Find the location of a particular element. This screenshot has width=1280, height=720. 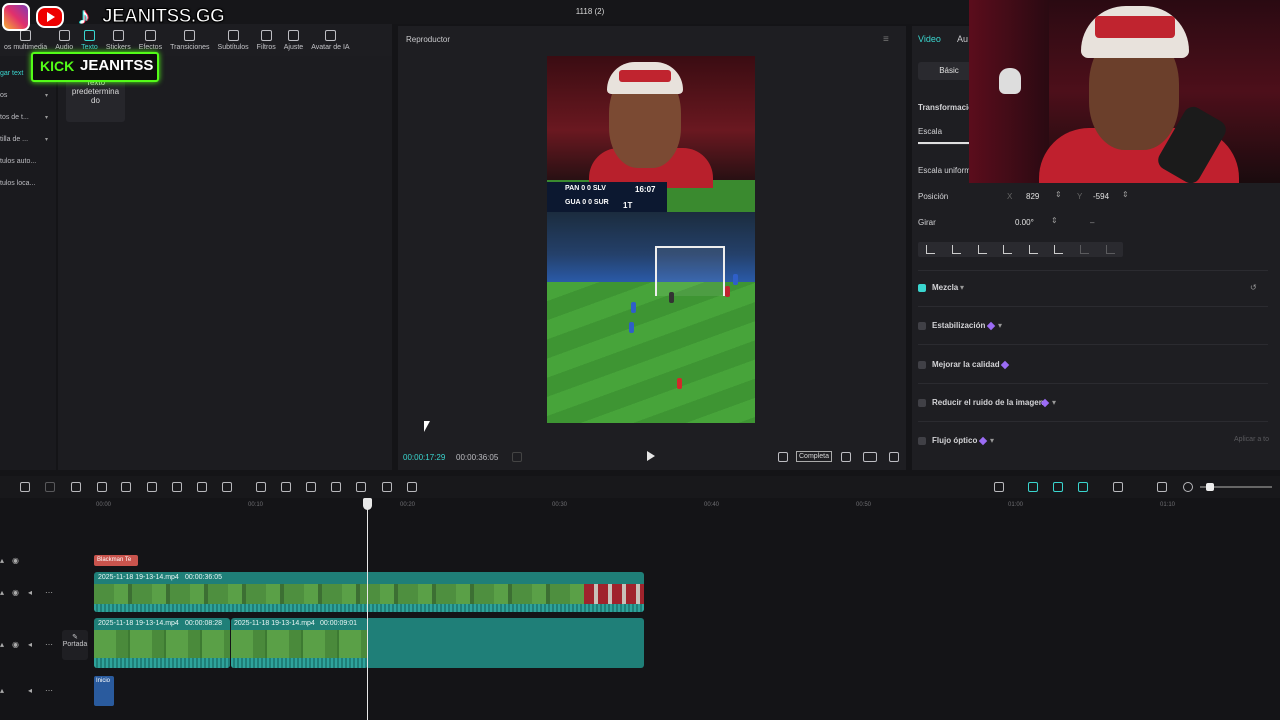

menu-icon: ≡ is located at coordinates (886, 39).